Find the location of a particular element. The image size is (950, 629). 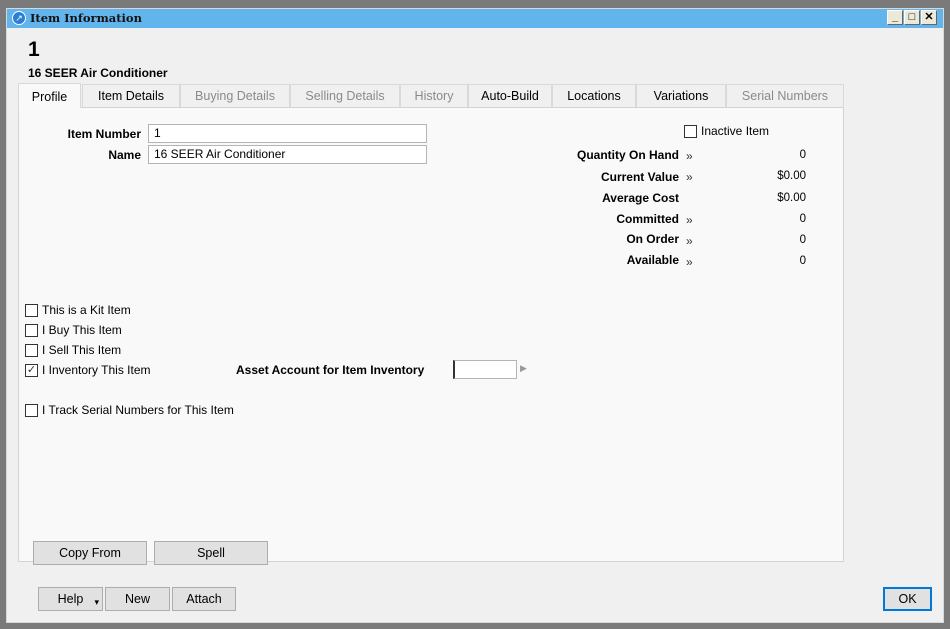

inventory-item-checkbox: ✓ I Inventory This Item is located at coordinates (88, 370).